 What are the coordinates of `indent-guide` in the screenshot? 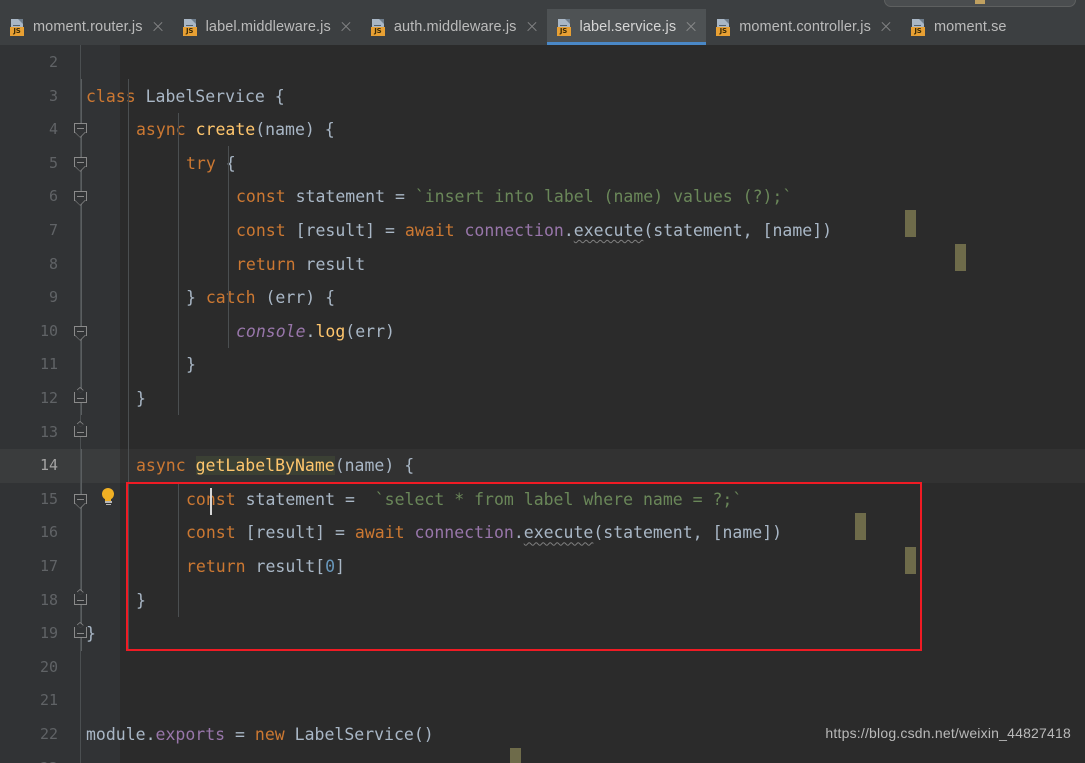 It's located at (128, 264).